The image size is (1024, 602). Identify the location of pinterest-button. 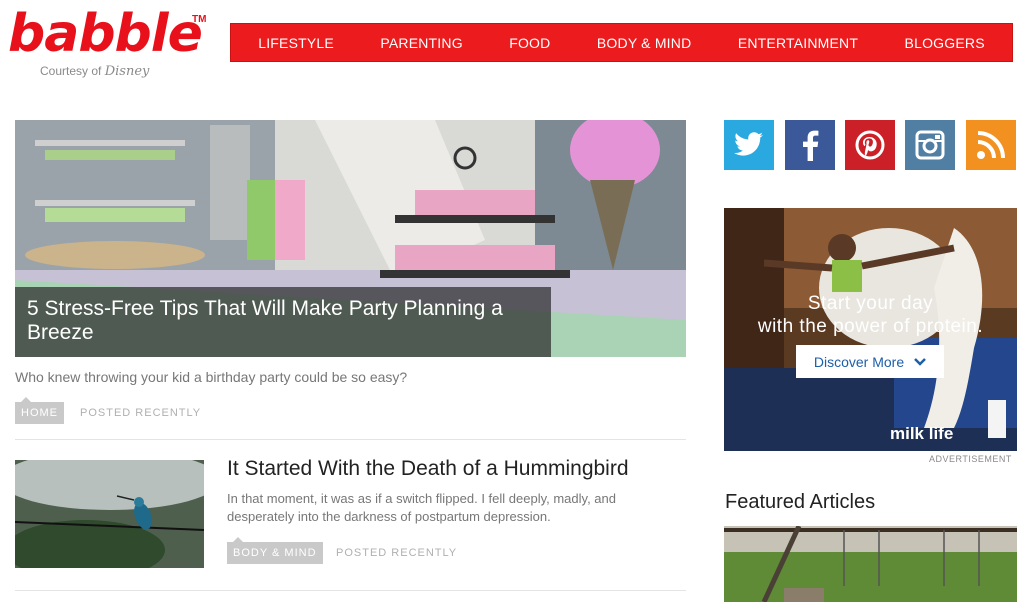
(870, 145).